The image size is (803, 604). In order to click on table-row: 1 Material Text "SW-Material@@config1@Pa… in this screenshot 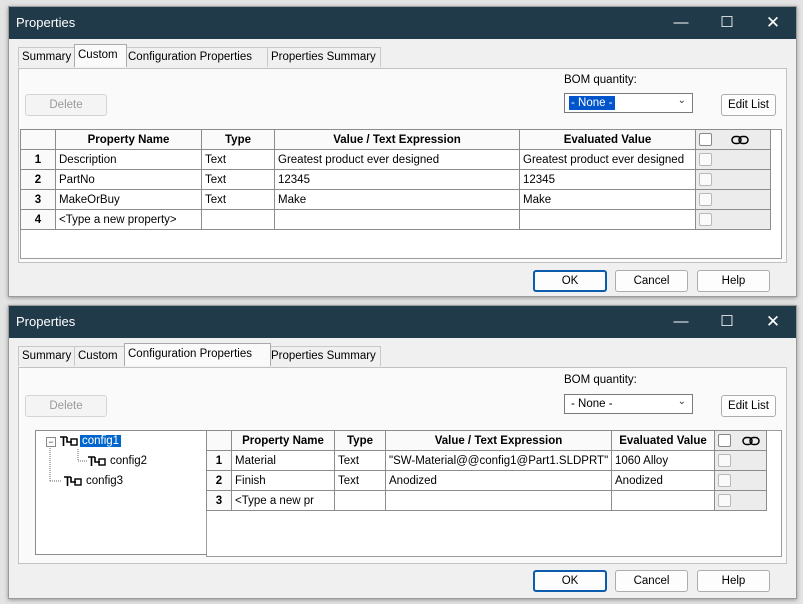, I will do `click(486, 460)`.